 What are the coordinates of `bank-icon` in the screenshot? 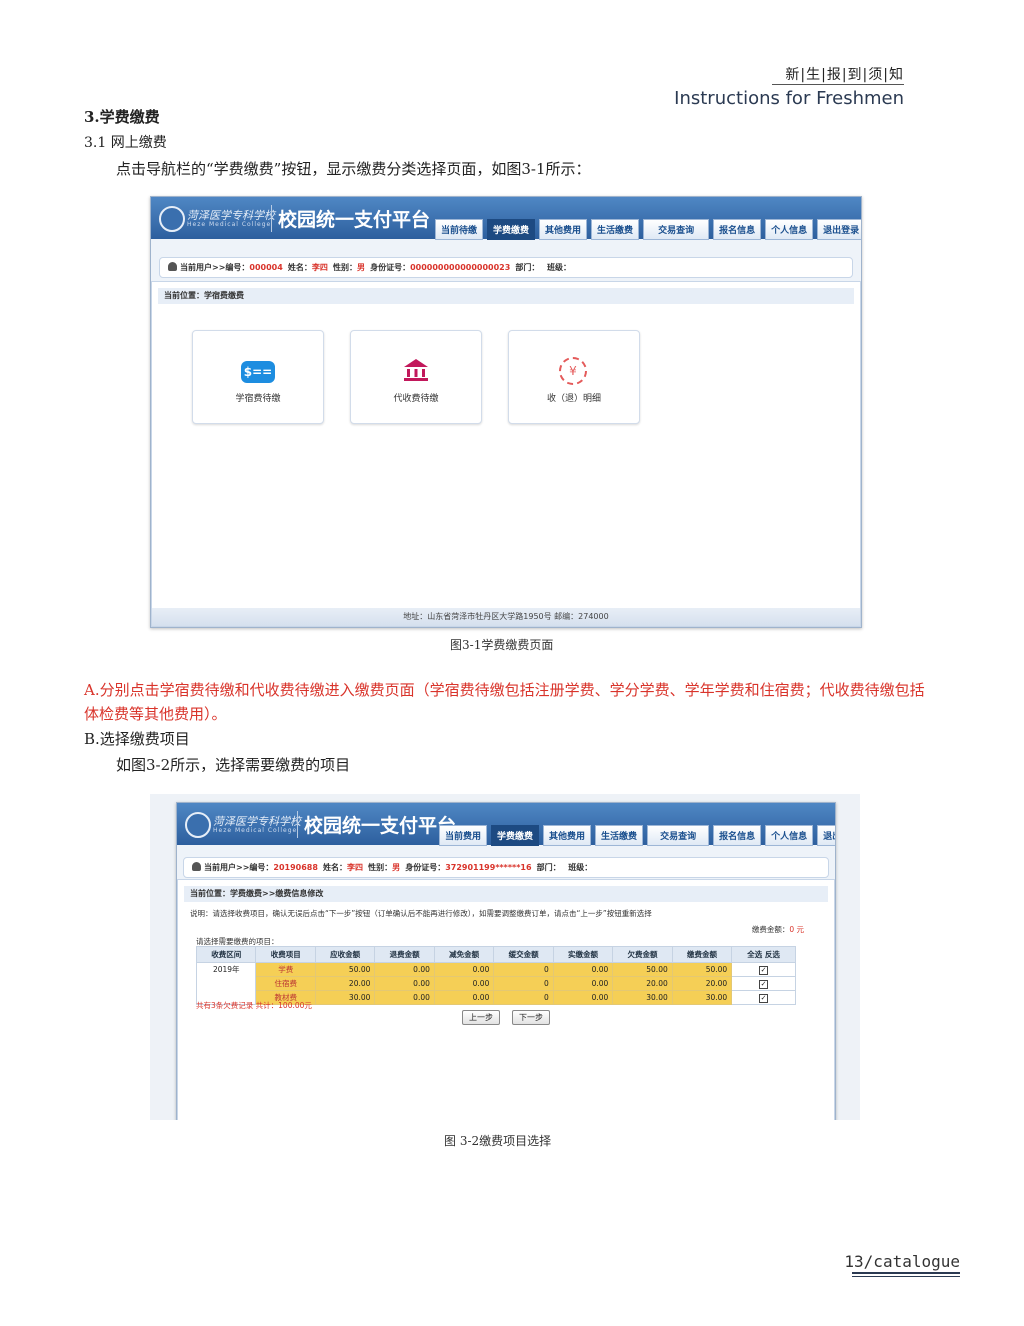 It's located at (416, 370).